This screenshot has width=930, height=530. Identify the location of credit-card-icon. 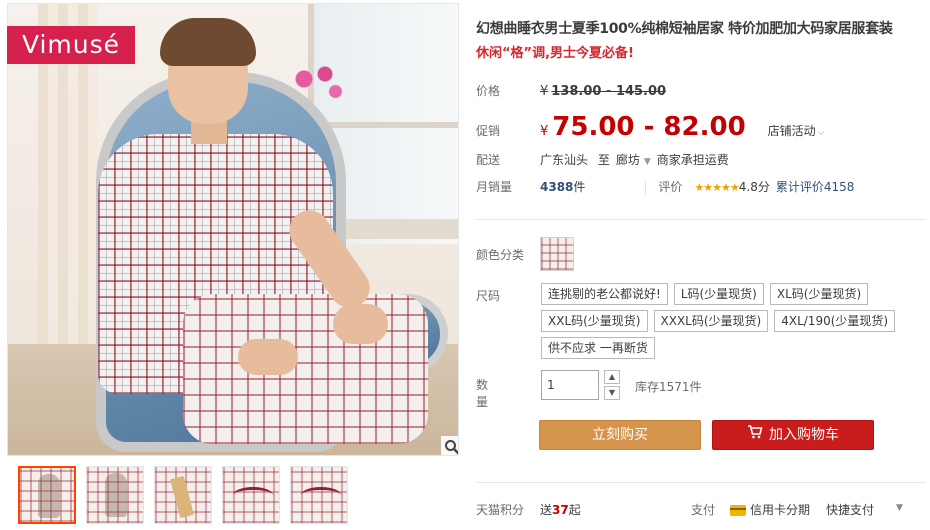
(738, 510).